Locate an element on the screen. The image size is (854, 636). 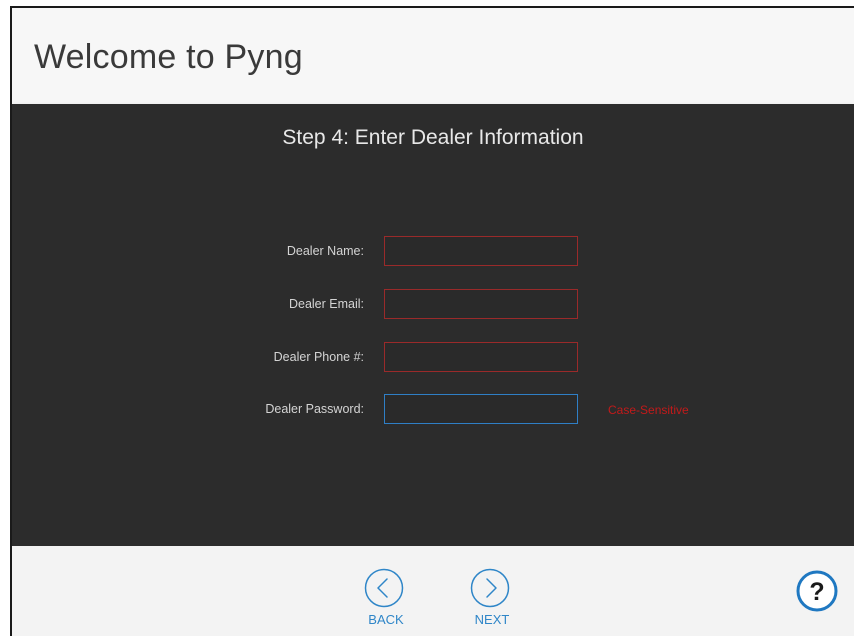
help-glyph: ? is located at coordinates (816, 592).